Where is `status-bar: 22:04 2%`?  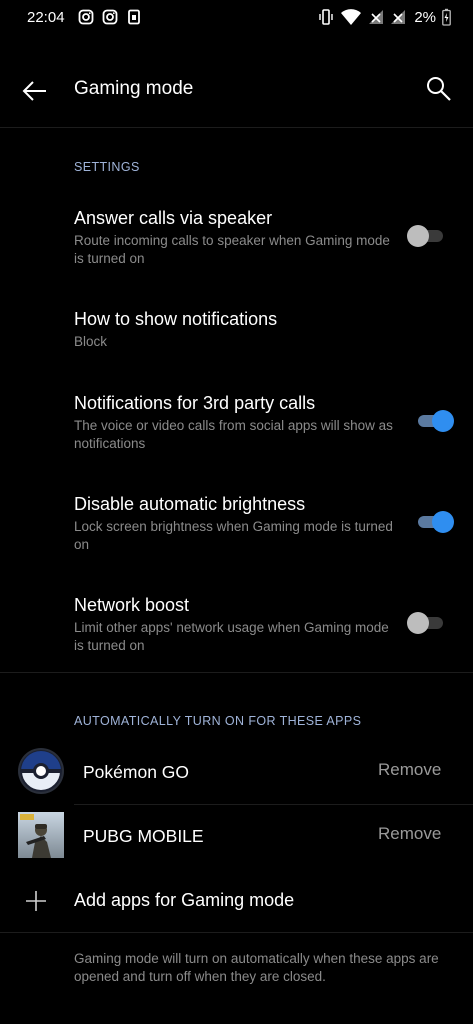 status-bar: 22:04 2% is located at coordinates (236, 18).